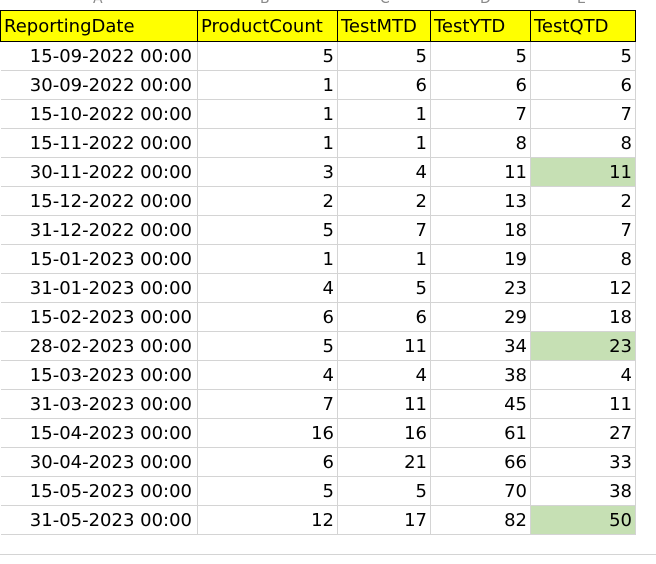 This screenshot has width=656, height=564. I want to click on cell-testytd: 7, so click(480, 114).